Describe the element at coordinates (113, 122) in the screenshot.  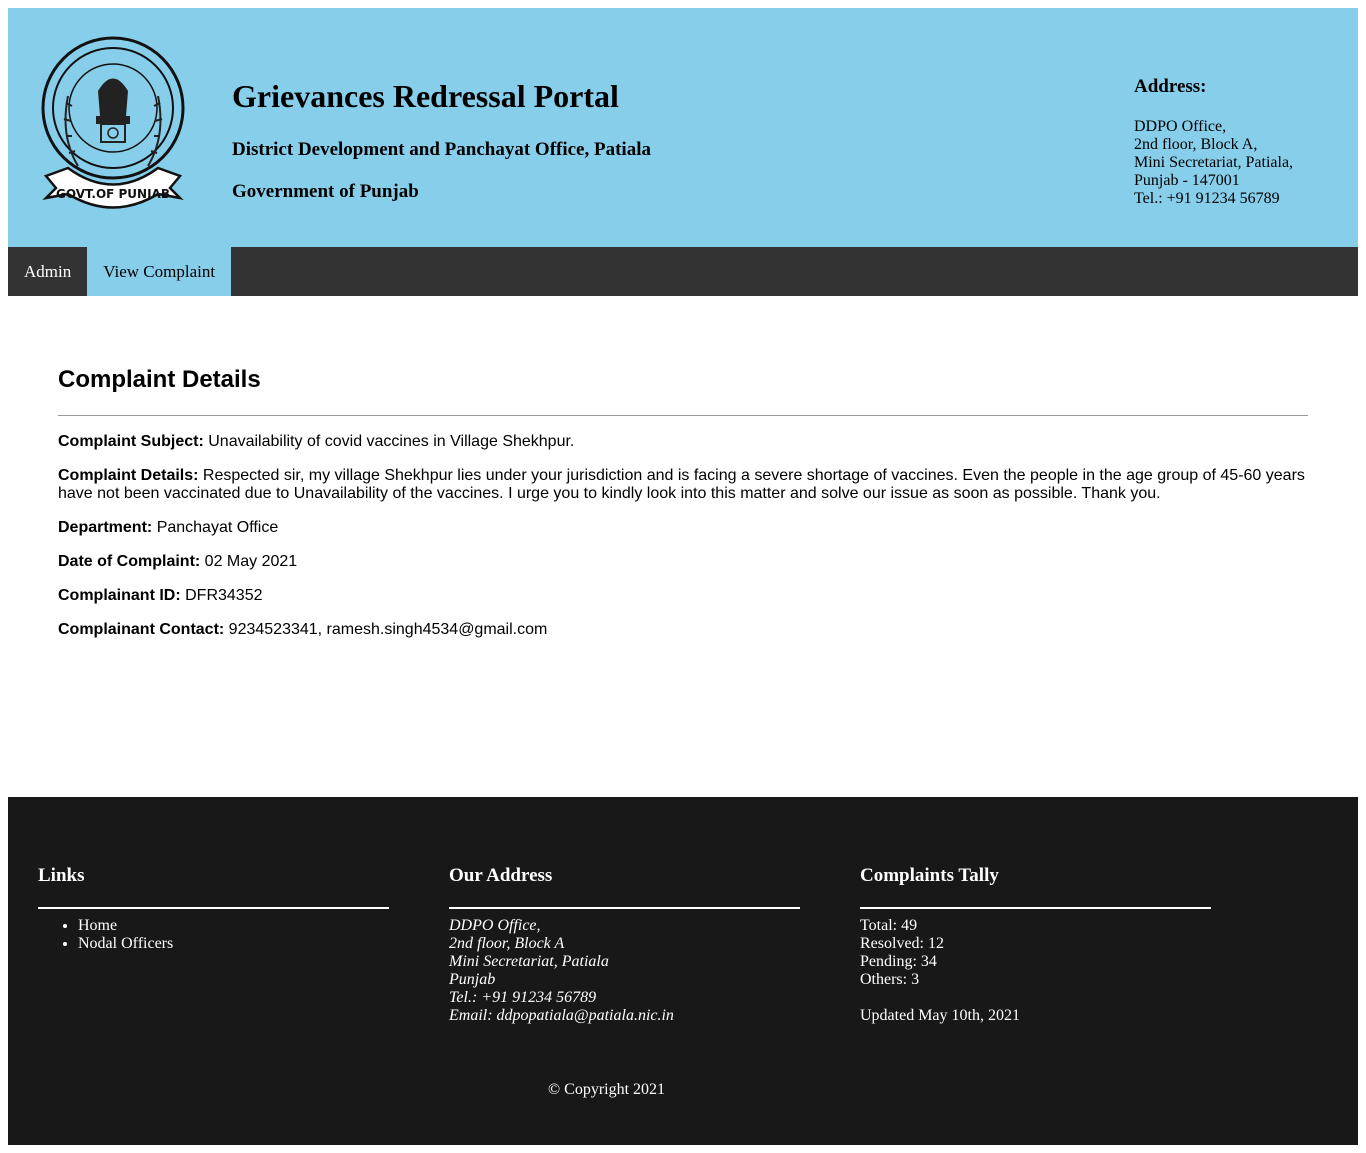
I see `punjab-emblem-logo: GOVT.OF PUNJAB` at that location.